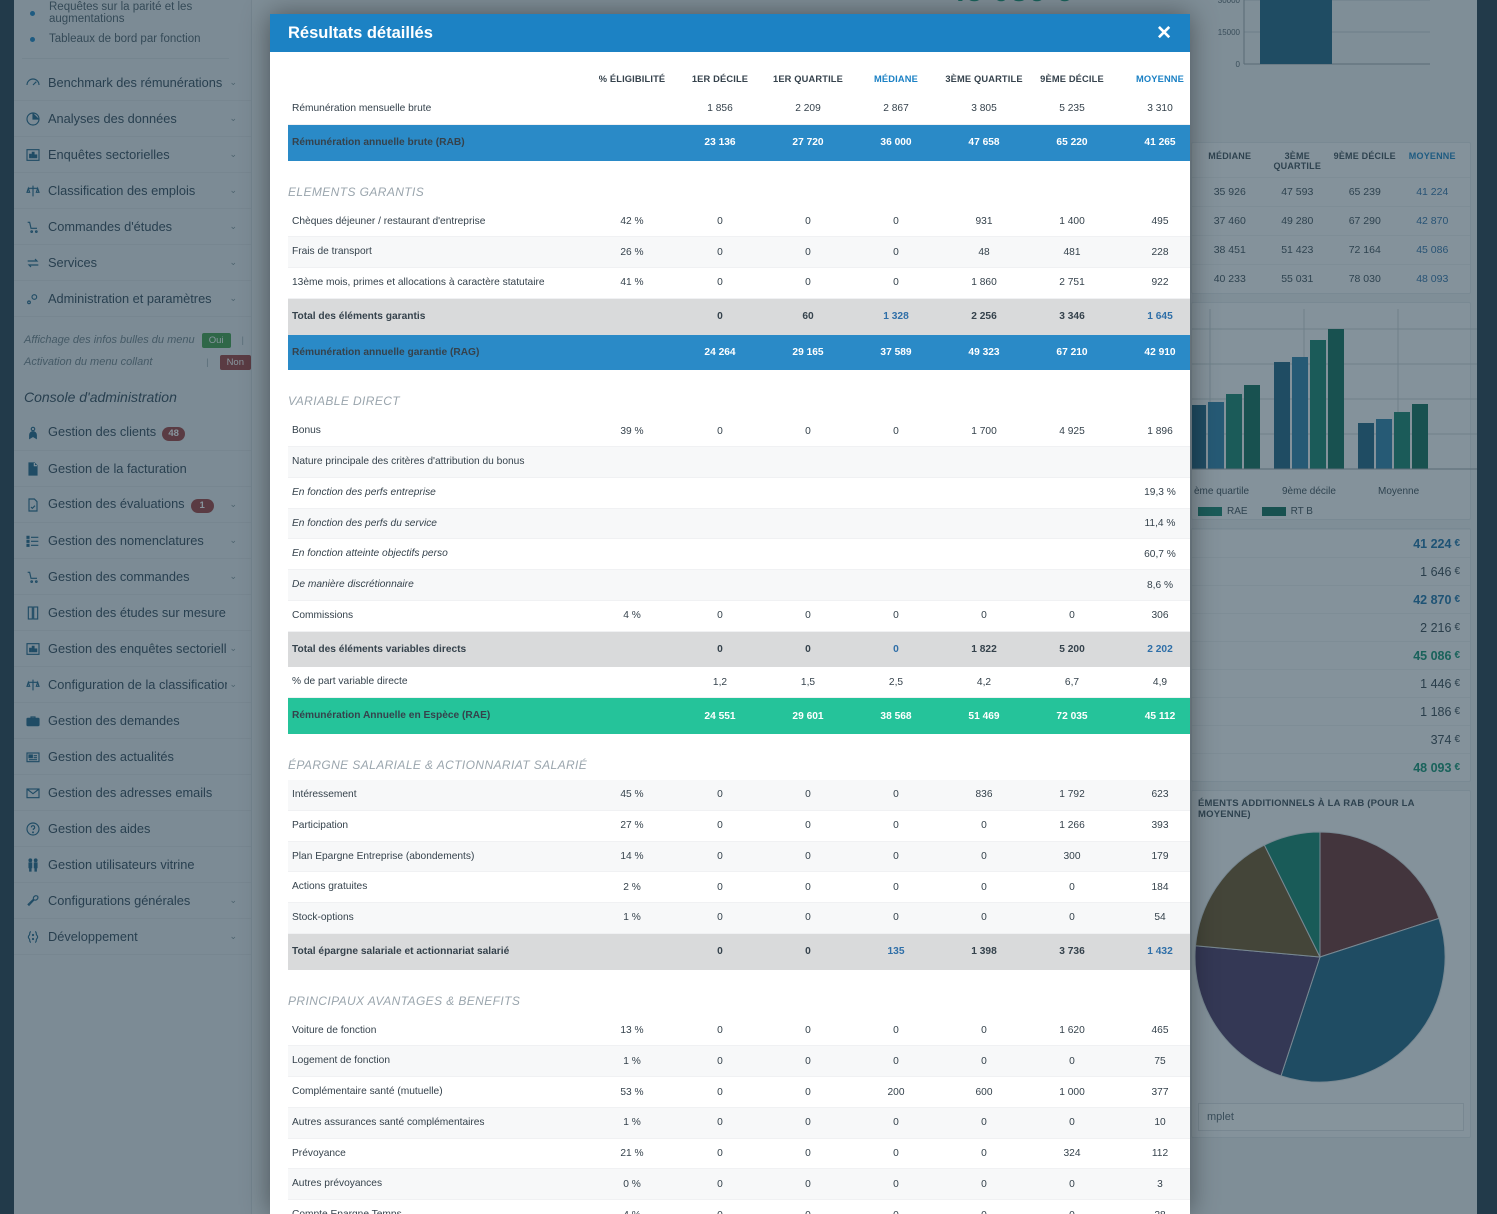 The image size is (1497, 1214). Describe the element at coordinates (808, 352) in the screenshot. I see `table-cell: 29 165` at that location.